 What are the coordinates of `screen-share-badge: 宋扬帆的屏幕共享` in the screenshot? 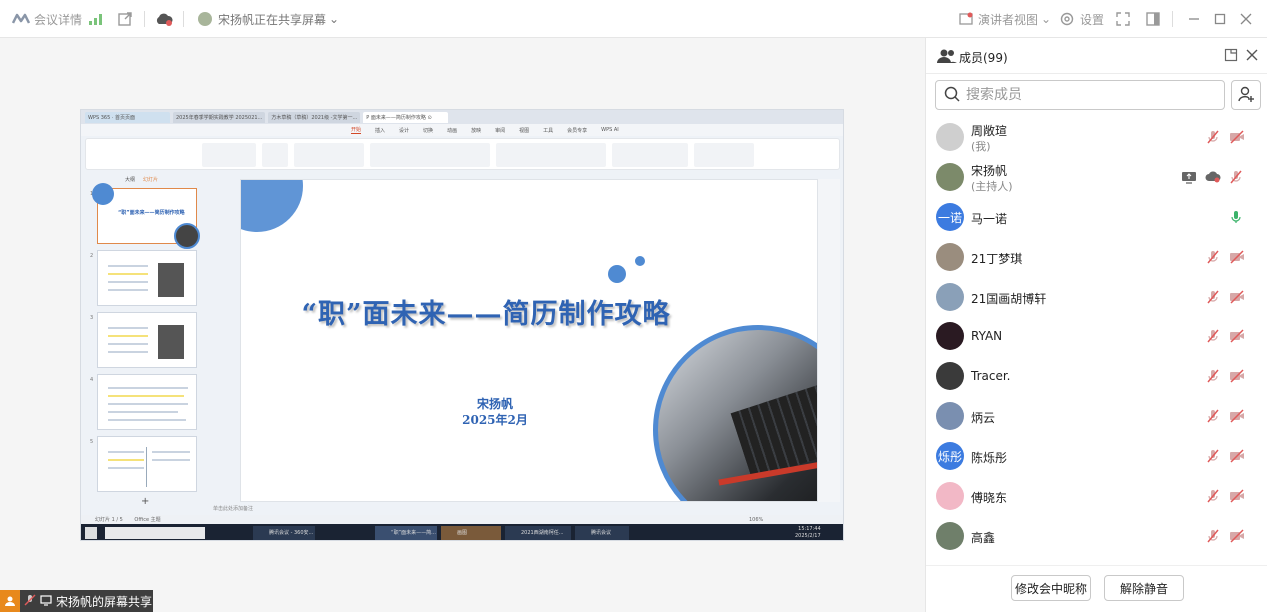 It's located at (76, 601).